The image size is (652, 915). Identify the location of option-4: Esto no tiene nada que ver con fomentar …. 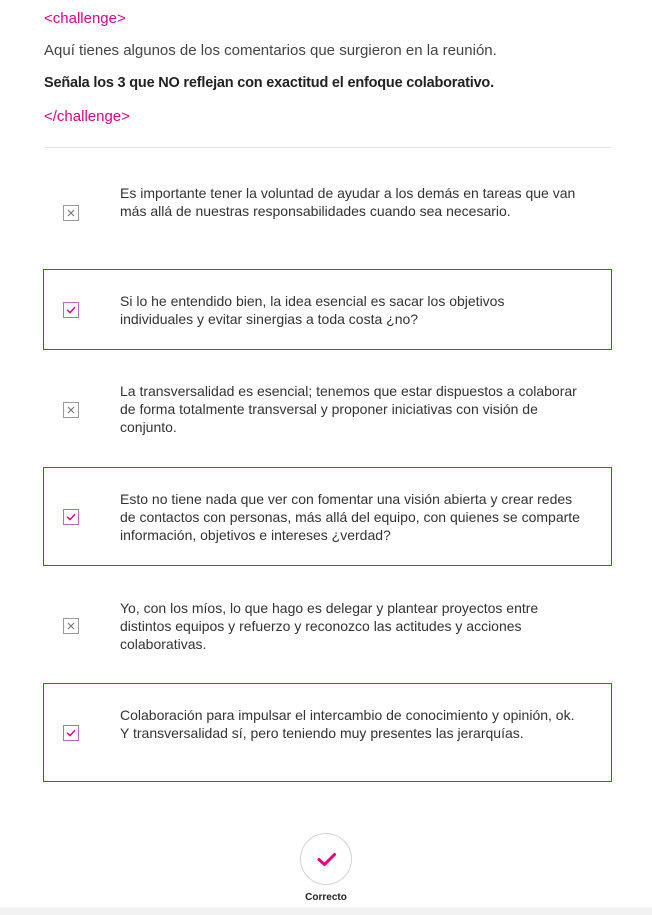
(327, 516).